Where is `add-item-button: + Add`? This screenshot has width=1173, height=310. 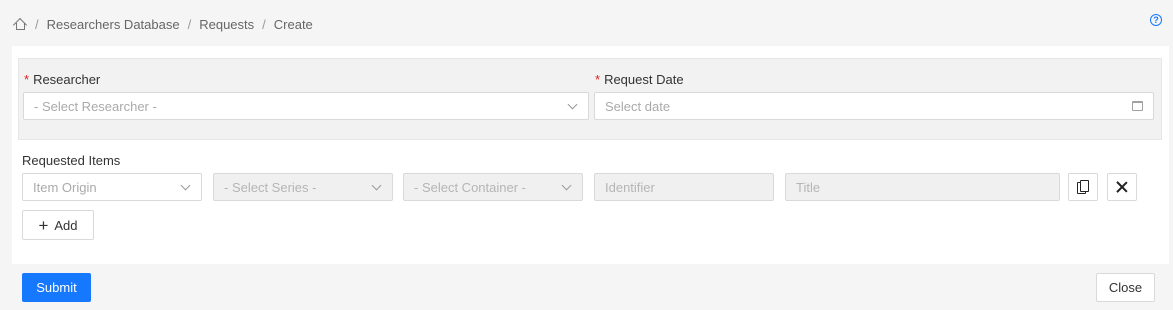
add-item-button: + Add is located at coordinates (58, 225).